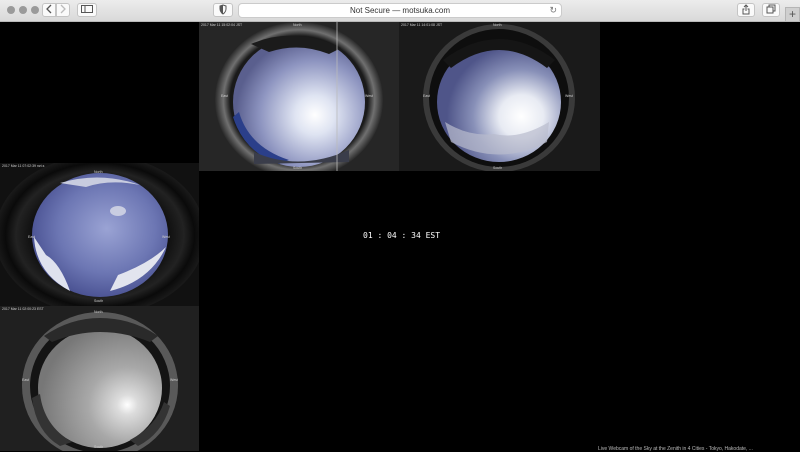  What do you see at coordinates (427, 96) in the screenshot?
I see `camera-2-east: East` at bounding box center [427, 96].